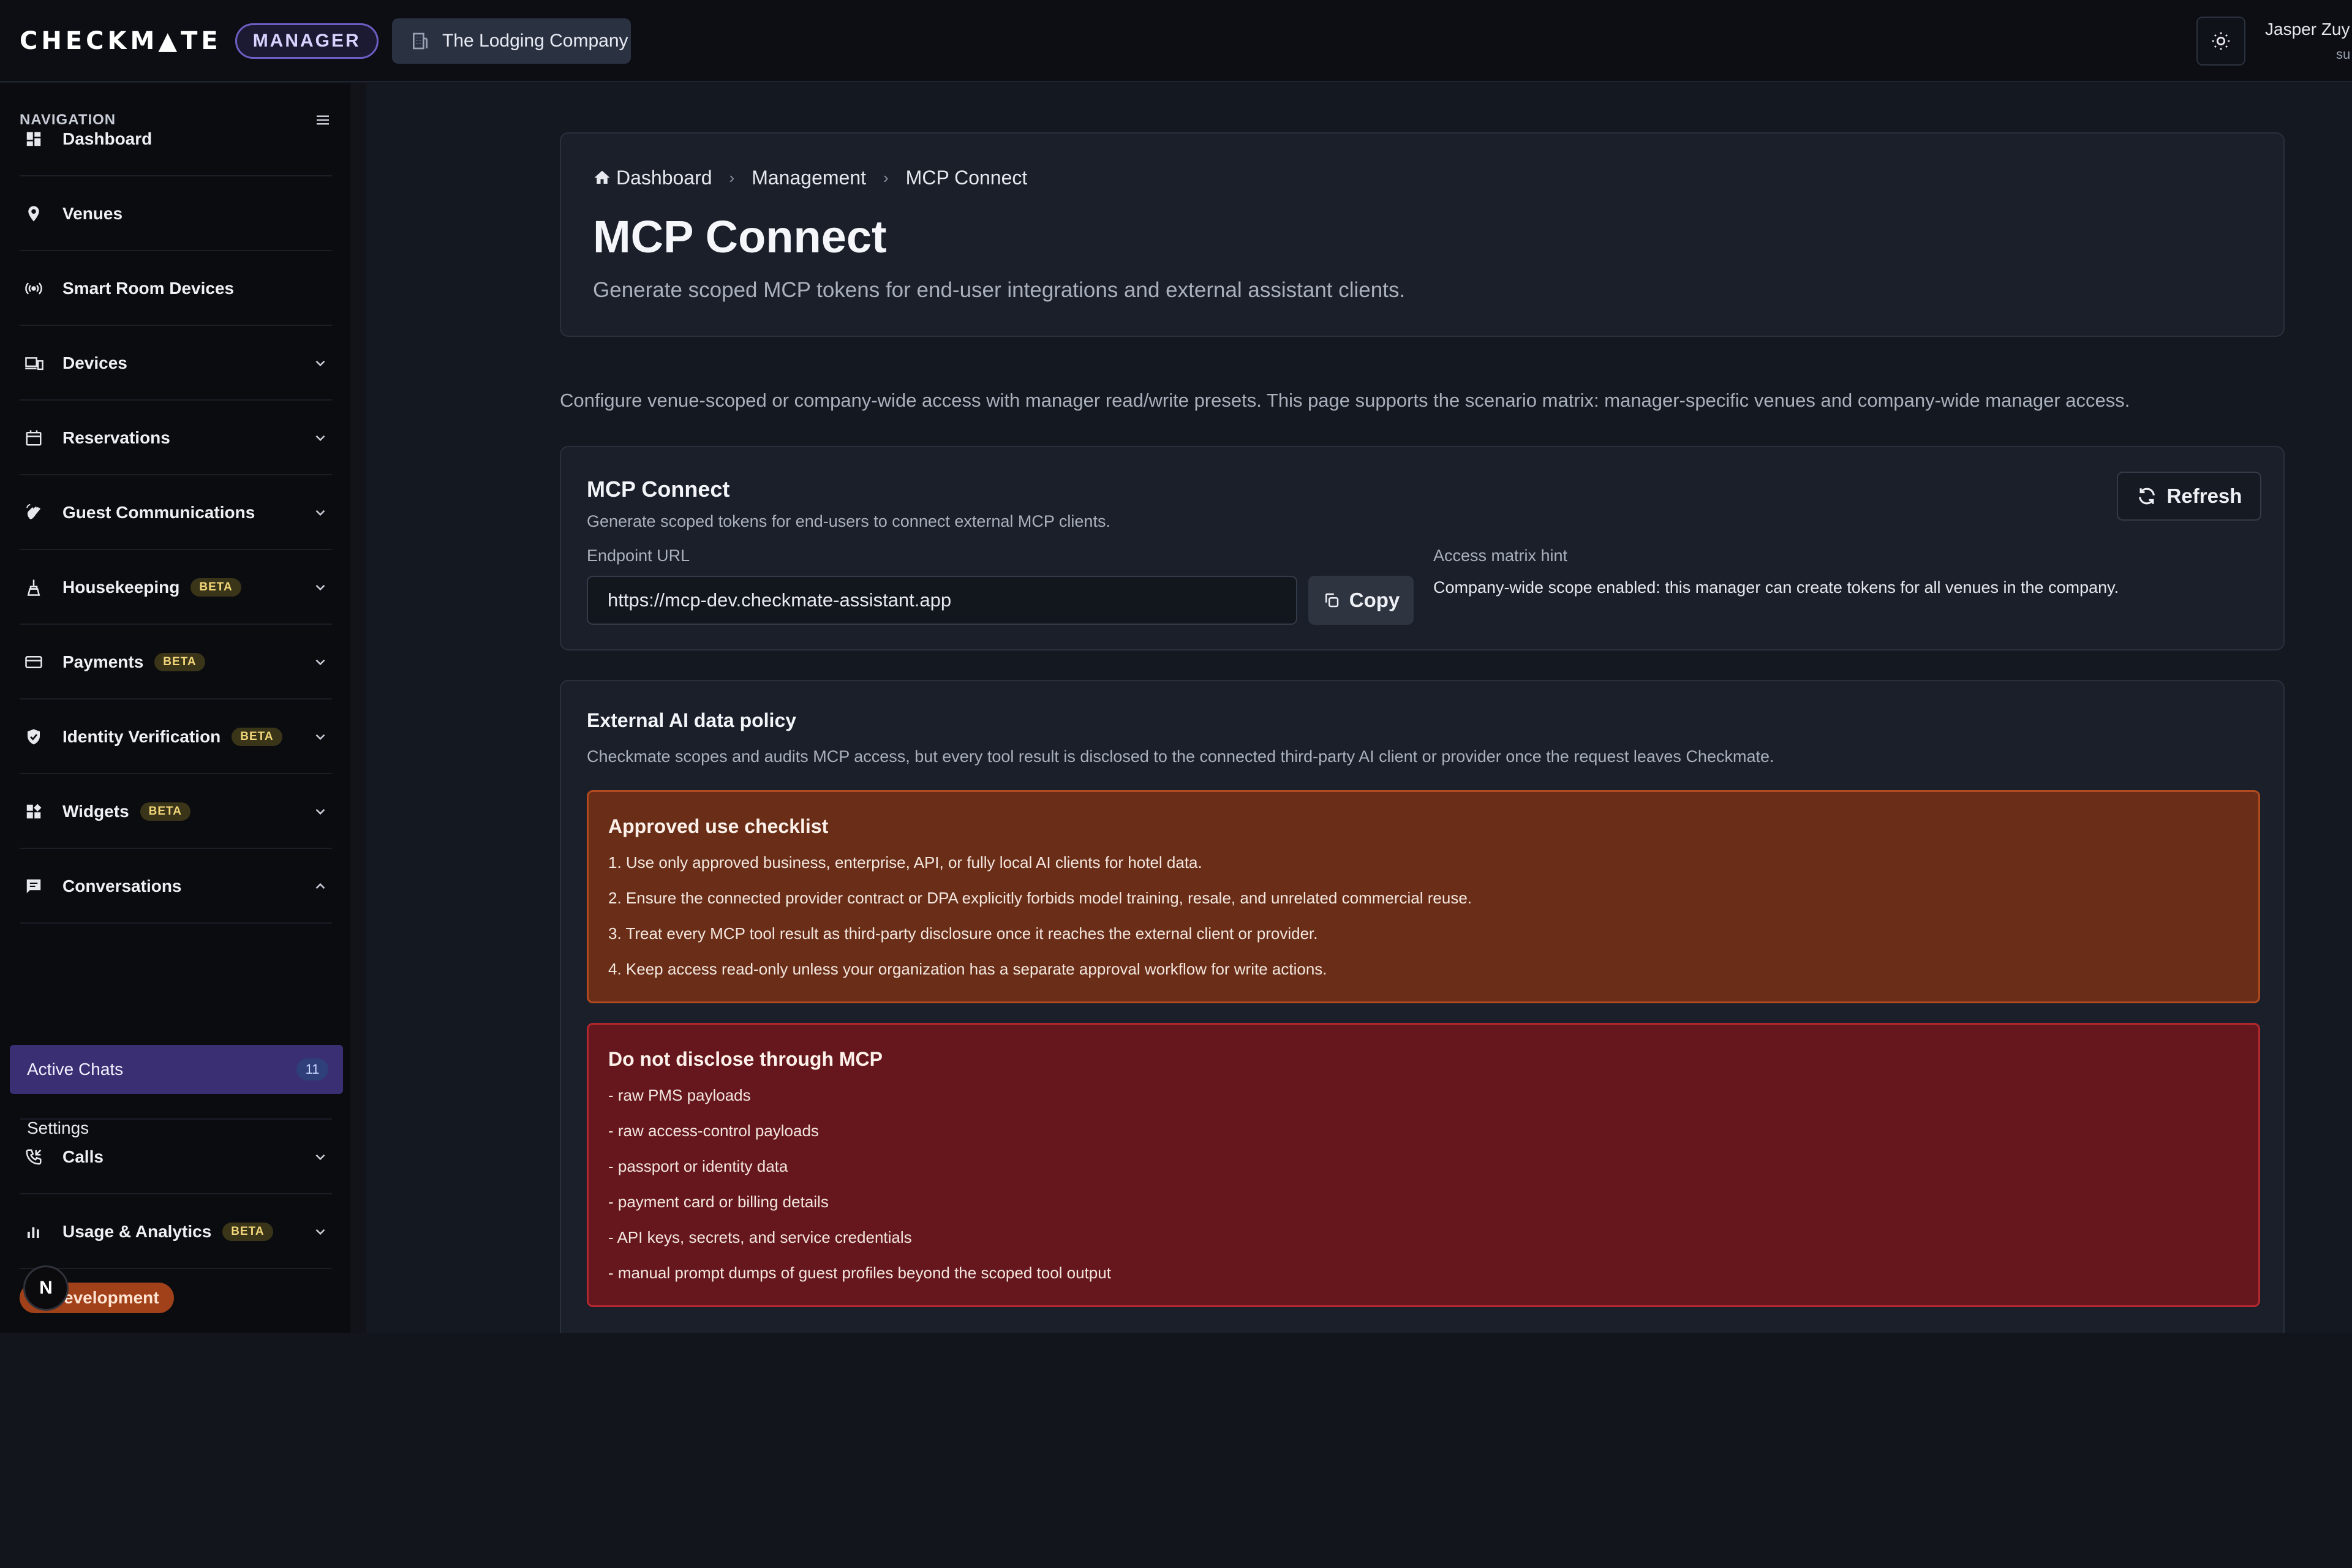  Describe the element at coordinates (37, 438) in the screenshot. I see `calendar-icon` at that location.